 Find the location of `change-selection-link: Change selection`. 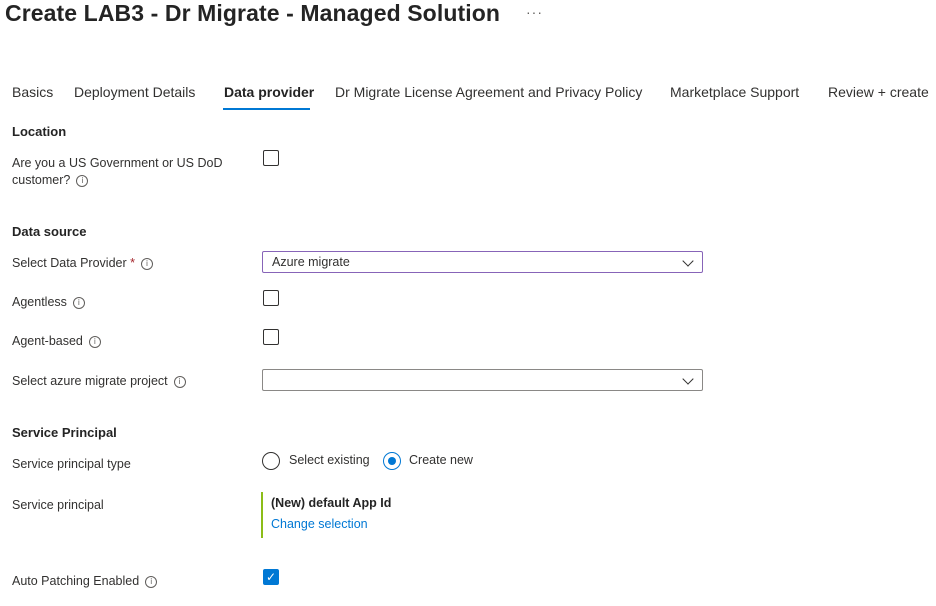

change-selection-link: Change selection is located at coordinates (319, 524).